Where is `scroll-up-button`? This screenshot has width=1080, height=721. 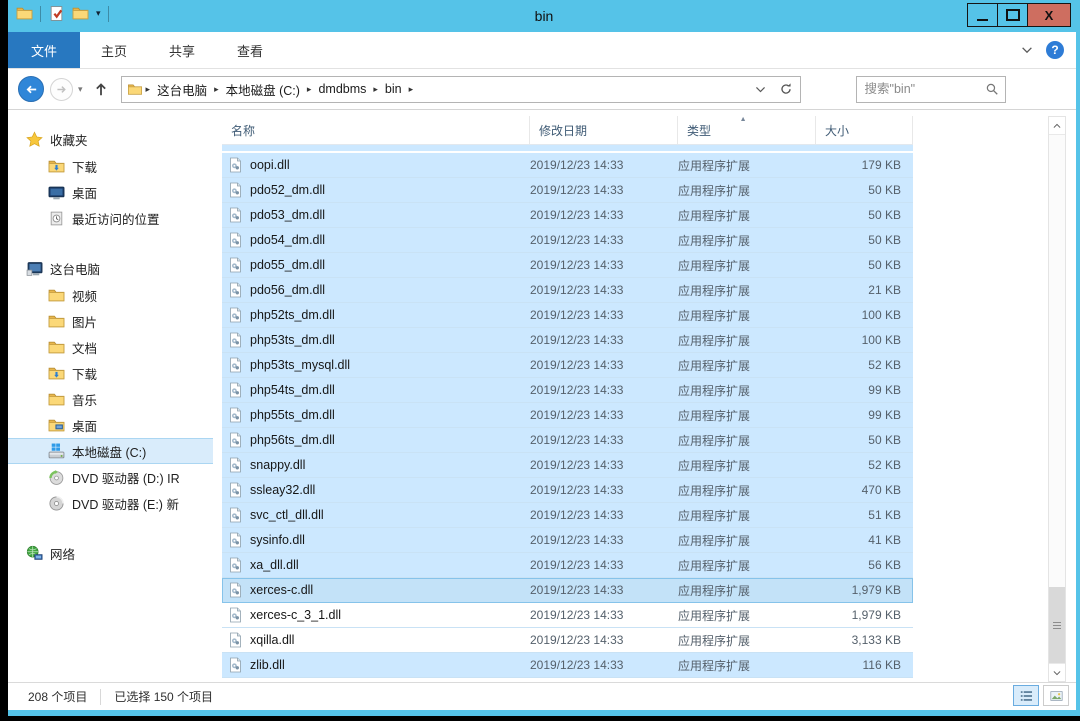 scroll-up-button is located at coordinates (1057, 126).